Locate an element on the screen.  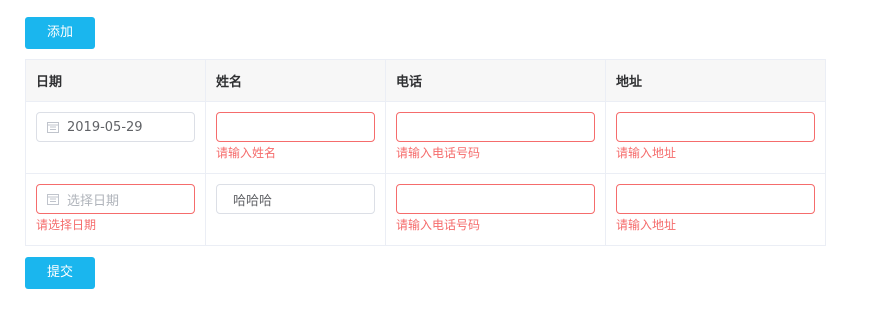
name-input is located at coordinates (295, 127).